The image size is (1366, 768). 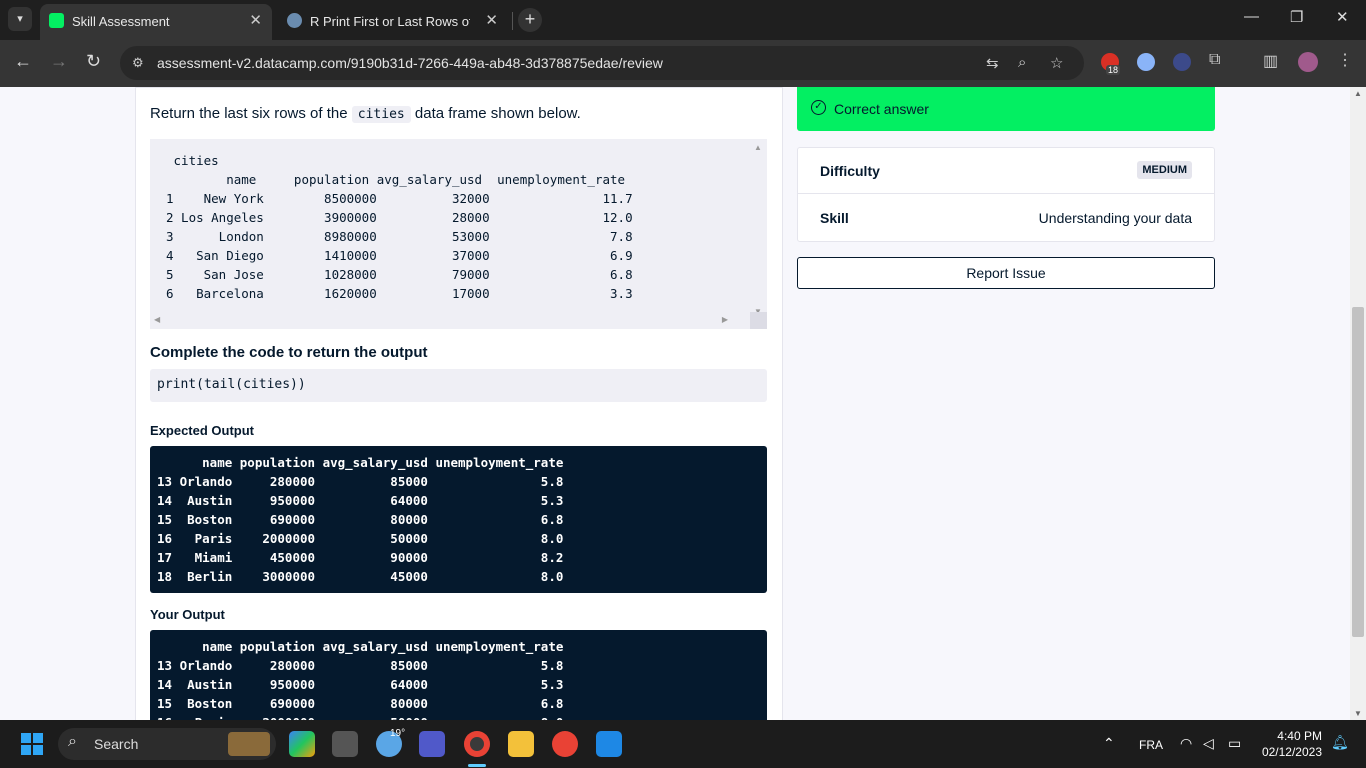 I want to click on search-icon: ⌕, so click(x=72, y=741).